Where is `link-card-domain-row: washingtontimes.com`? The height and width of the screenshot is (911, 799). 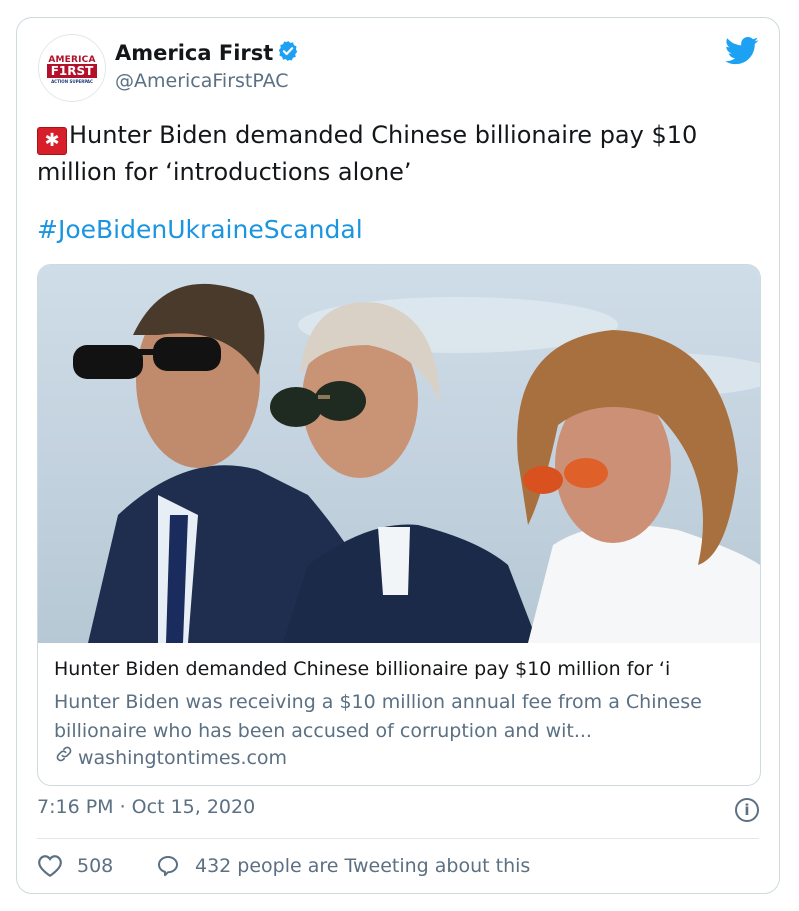
link-card-domain-row: washingtontimes.com is located at coordinates (170, 756).